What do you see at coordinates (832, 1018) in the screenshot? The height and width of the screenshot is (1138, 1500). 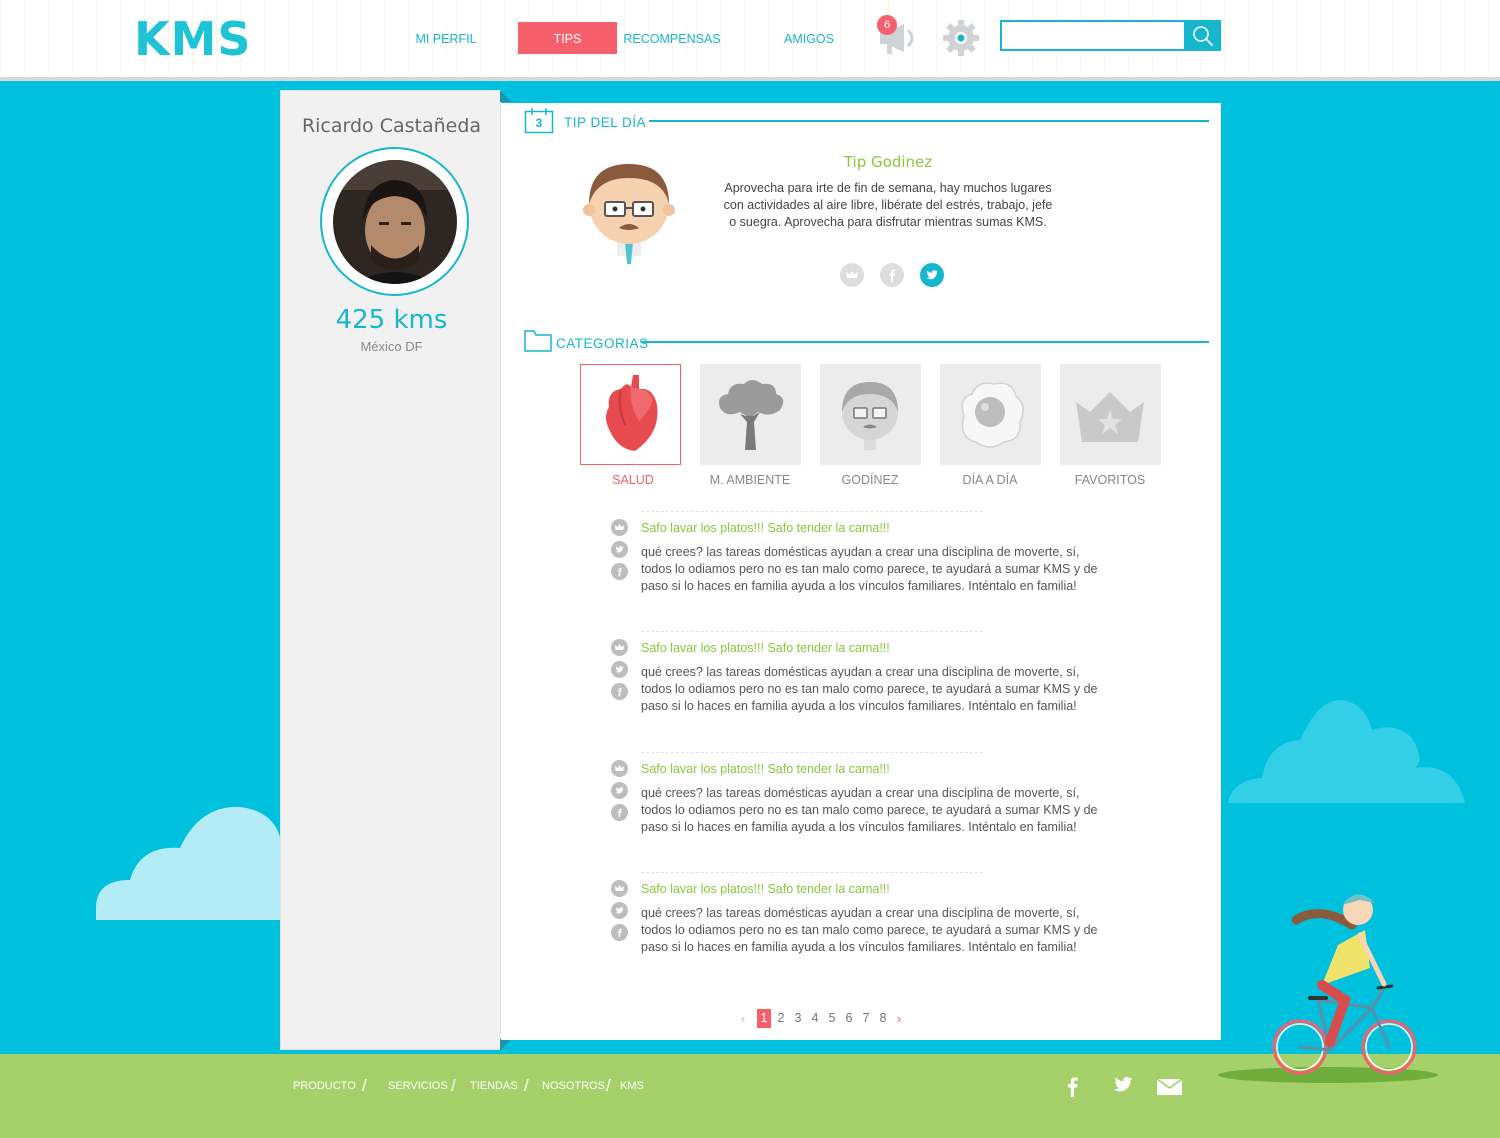 I see `page-5: 5` at bounding box center [832, 1018].